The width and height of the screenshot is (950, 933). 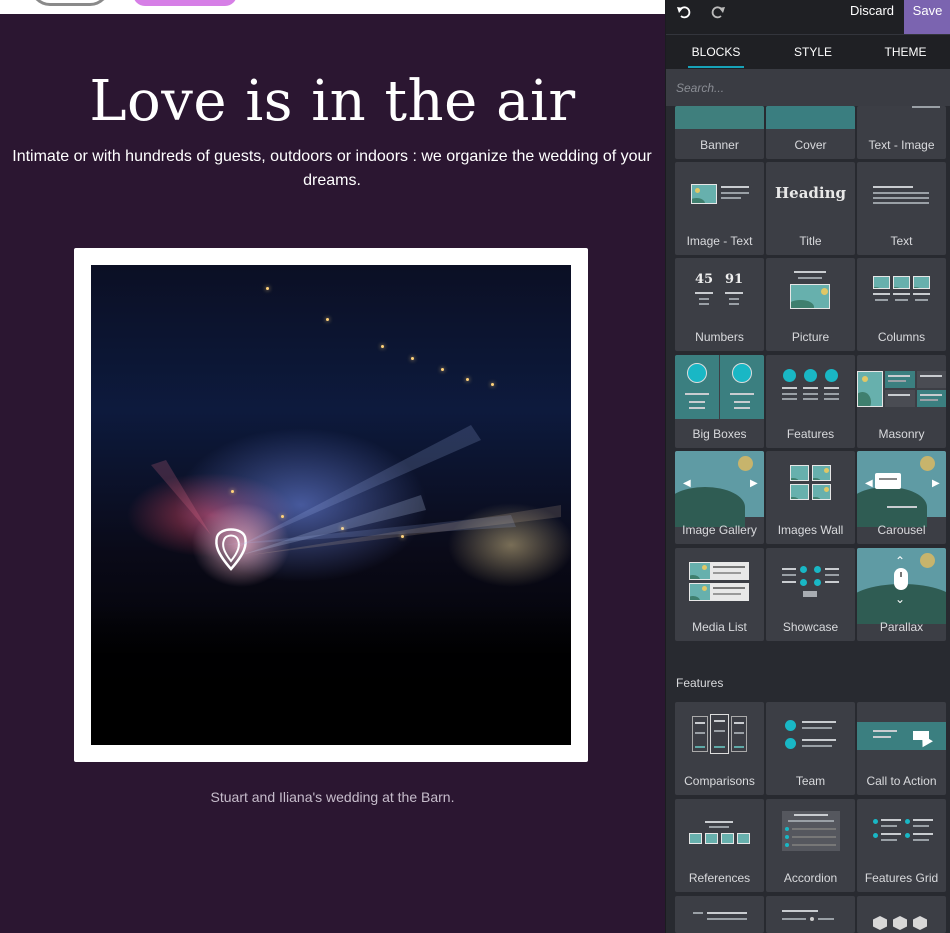 I want to click on active-tab-indicator, so click(x=716, y=67).